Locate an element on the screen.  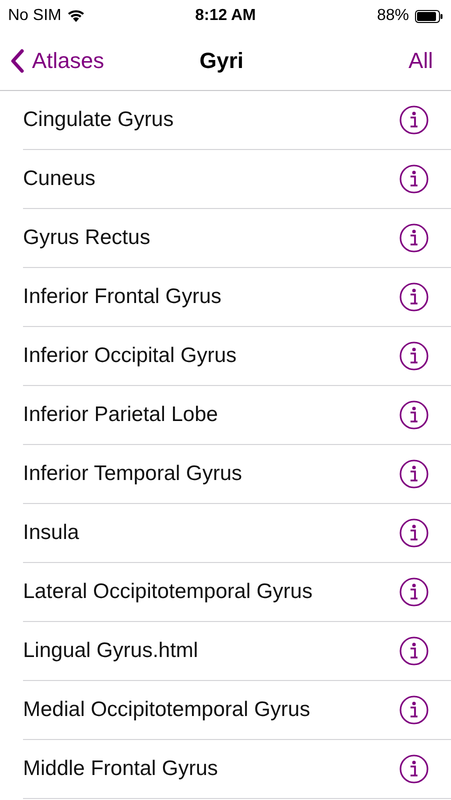
list-item-label: Cingulate Gyrus is located at coordinates (98, 120).